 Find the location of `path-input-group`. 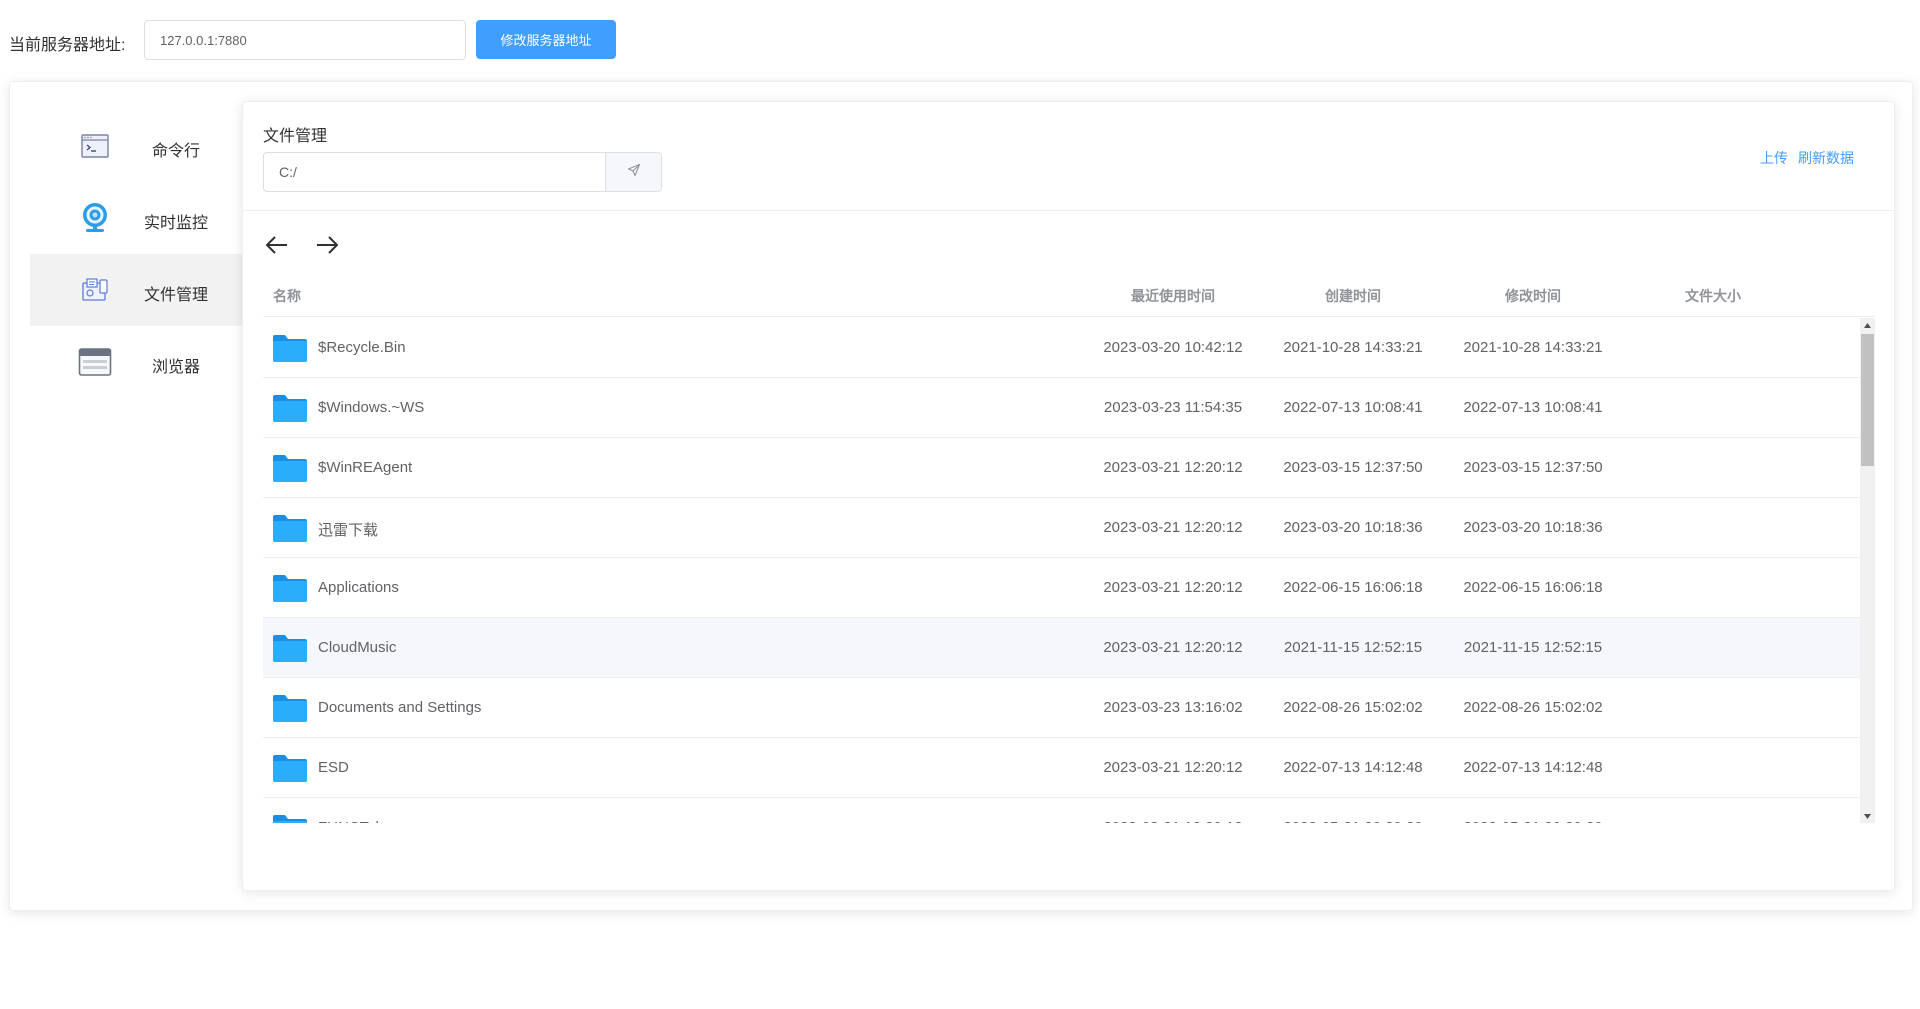

path-input-group is located at coordinates (462, 172).